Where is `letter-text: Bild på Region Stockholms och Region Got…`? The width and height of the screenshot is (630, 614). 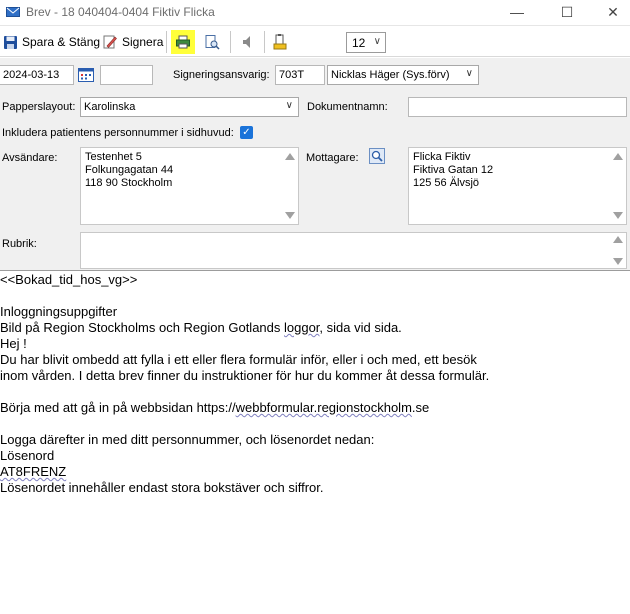
letter-text: Bild på Region Stockholms och Region Got… is located at coordinates (142, 327).